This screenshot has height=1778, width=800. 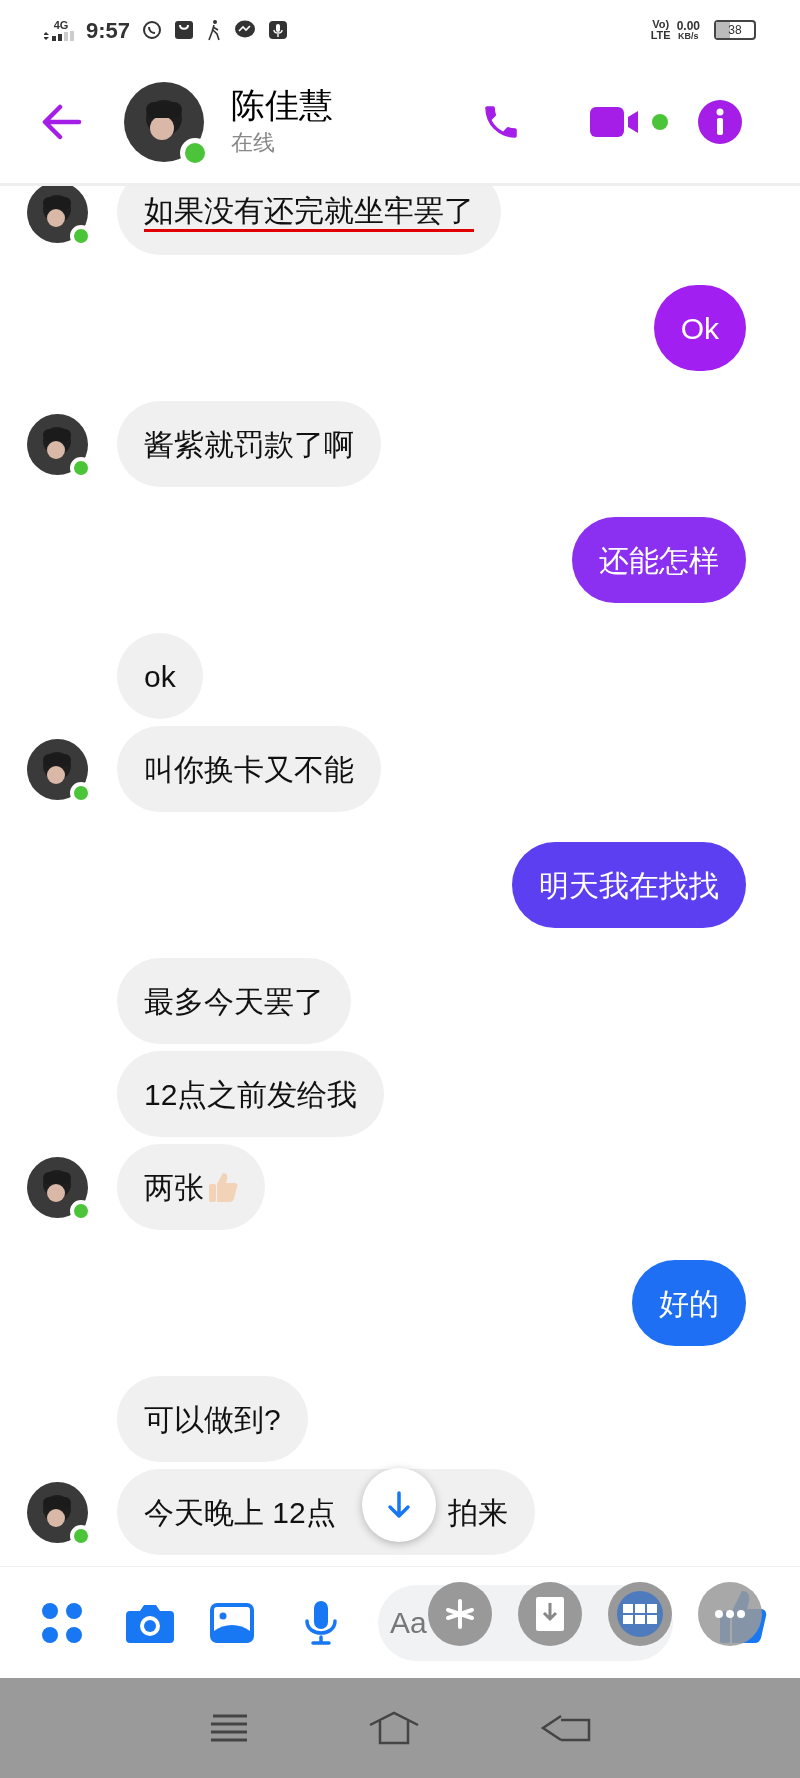 I want to click on asterisk-icon, so click(x=460, y=1614).